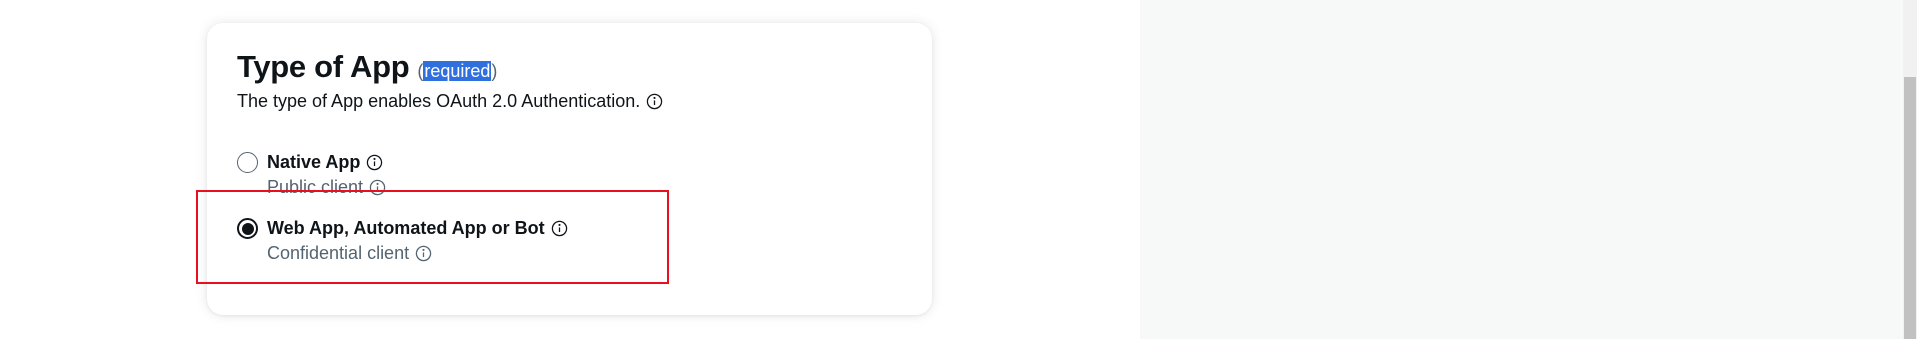  I want to click on required-label: required, so click(457, 71).